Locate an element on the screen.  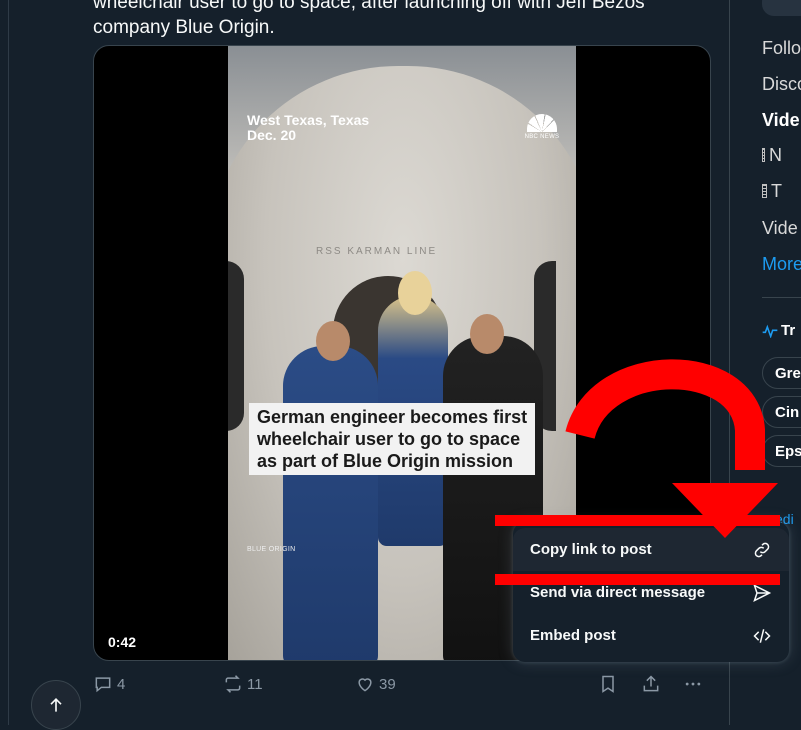
sidebar-item-doc1: N is located at coordinates (772, 154).